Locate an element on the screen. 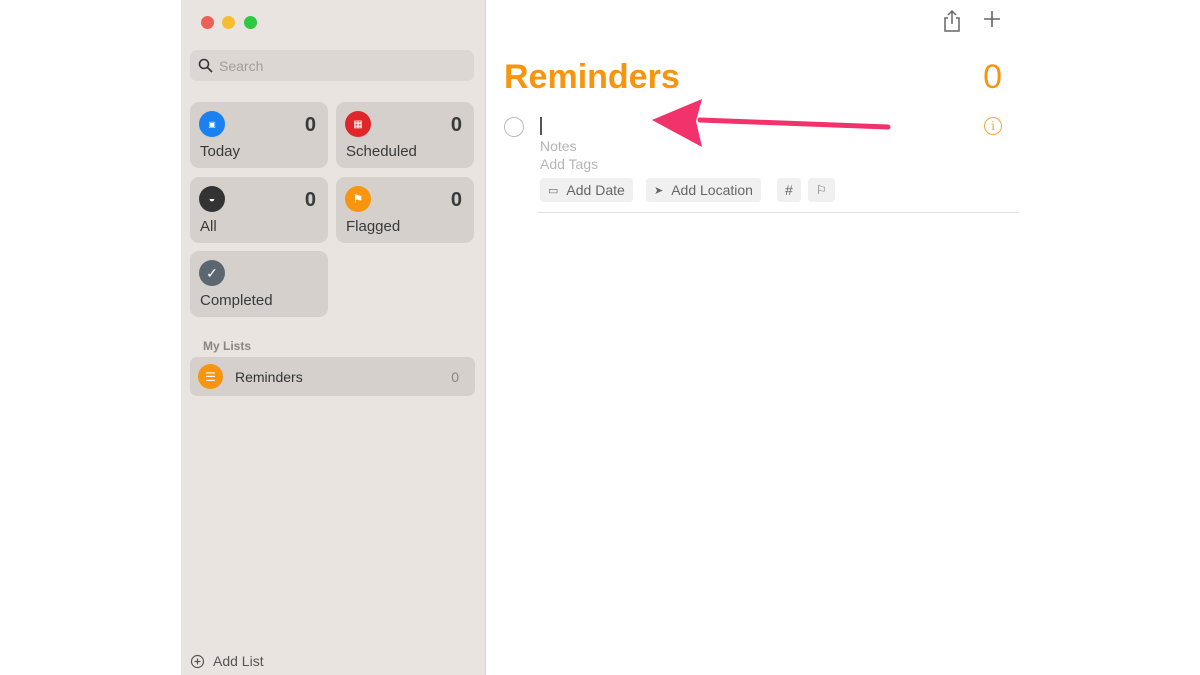  list-title: Reminders is located at coordinates (592, 77).